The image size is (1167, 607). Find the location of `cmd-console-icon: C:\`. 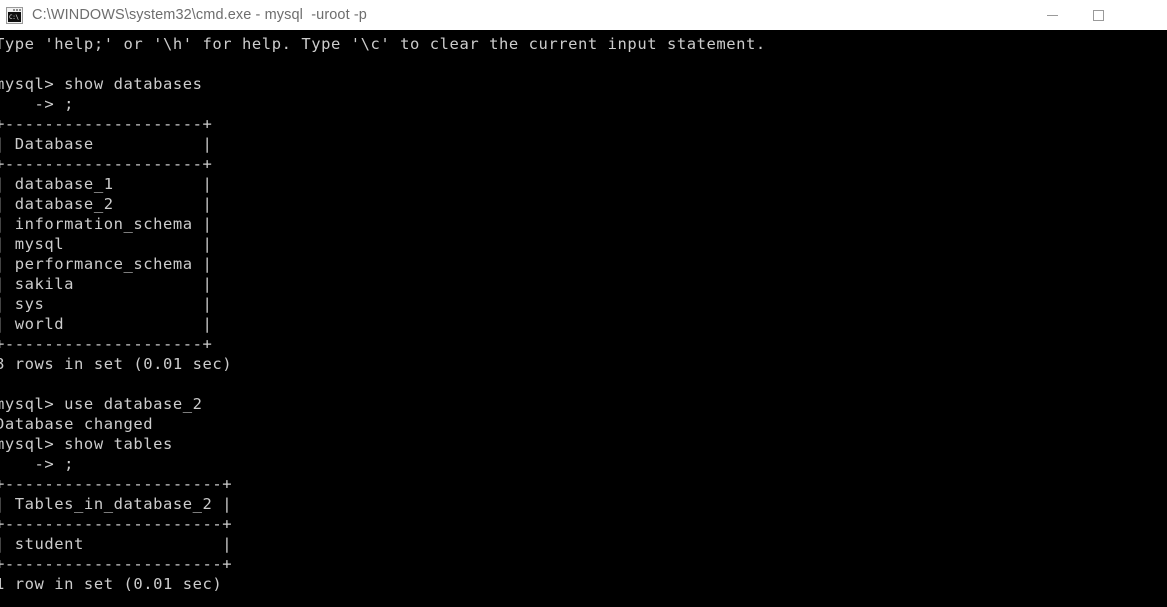

cmd-console-icon: C:\ is located at coordinates (14, 15).